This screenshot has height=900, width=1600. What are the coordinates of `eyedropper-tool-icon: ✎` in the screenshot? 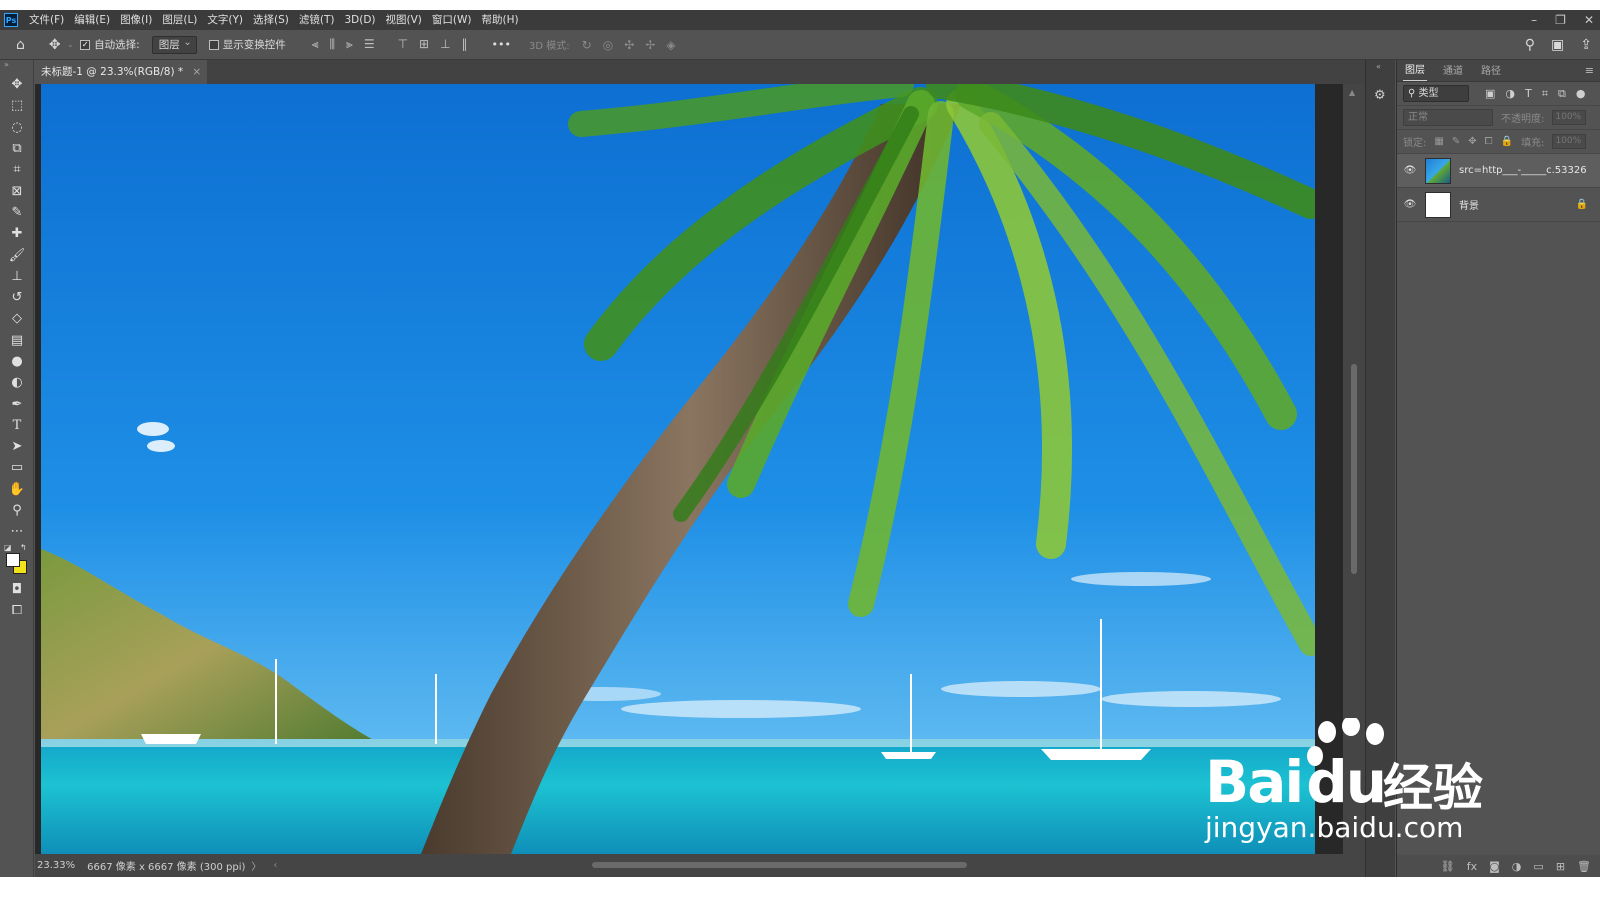 It's located at (17, 212).